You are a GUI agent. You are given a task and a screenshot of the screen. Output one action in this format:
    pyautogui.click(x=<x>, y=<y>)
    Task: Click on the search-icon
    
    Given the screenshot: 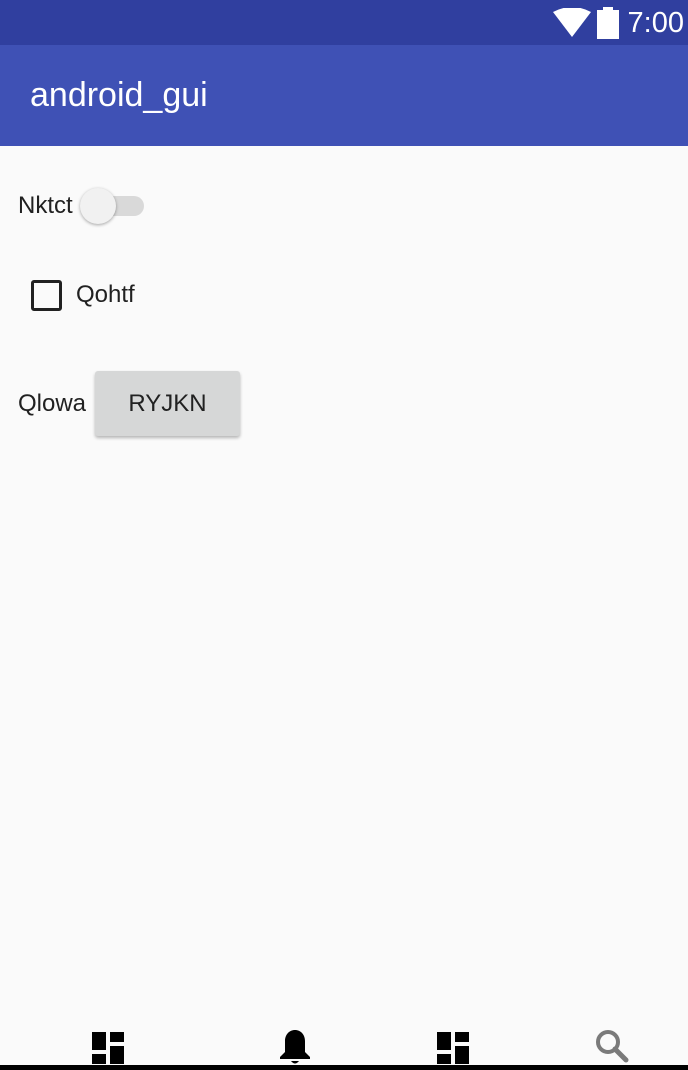 What is the action you would take?
    pyautogui.click(x=612, y=1046)
    